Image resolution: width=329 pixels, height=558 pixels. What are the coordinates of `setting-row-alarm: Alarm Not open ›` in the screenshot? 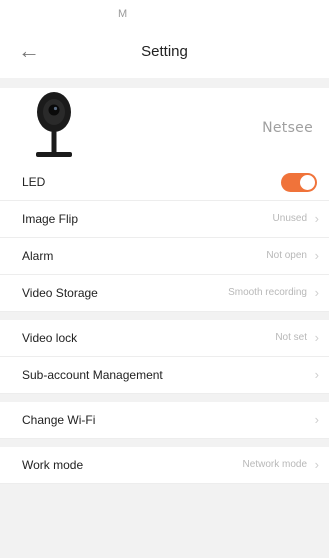 It's located at (164, 256).